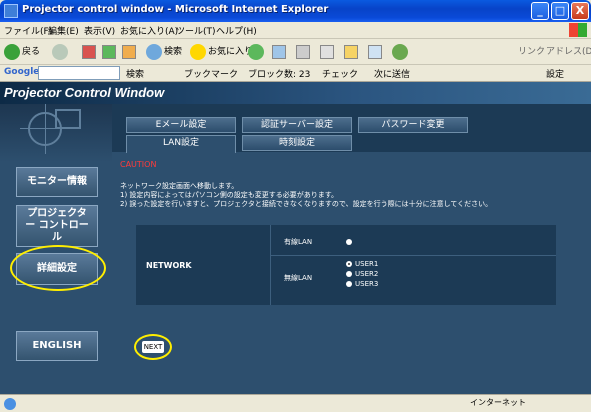 The image size is (591, 412). I want to click on user2-label: USER2, so click(367, 274).